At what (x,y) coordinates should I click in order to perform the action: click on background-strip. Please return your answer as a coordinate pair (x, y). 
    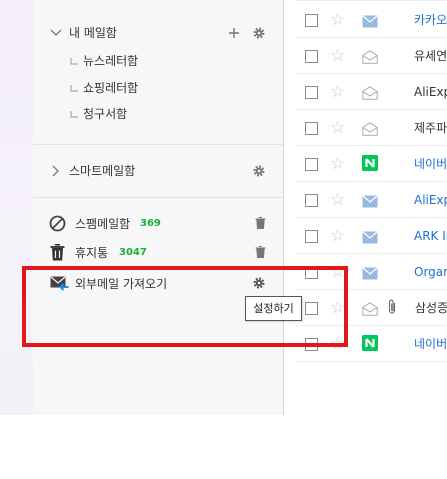
    Looking at the image, I should click on (16, 207).